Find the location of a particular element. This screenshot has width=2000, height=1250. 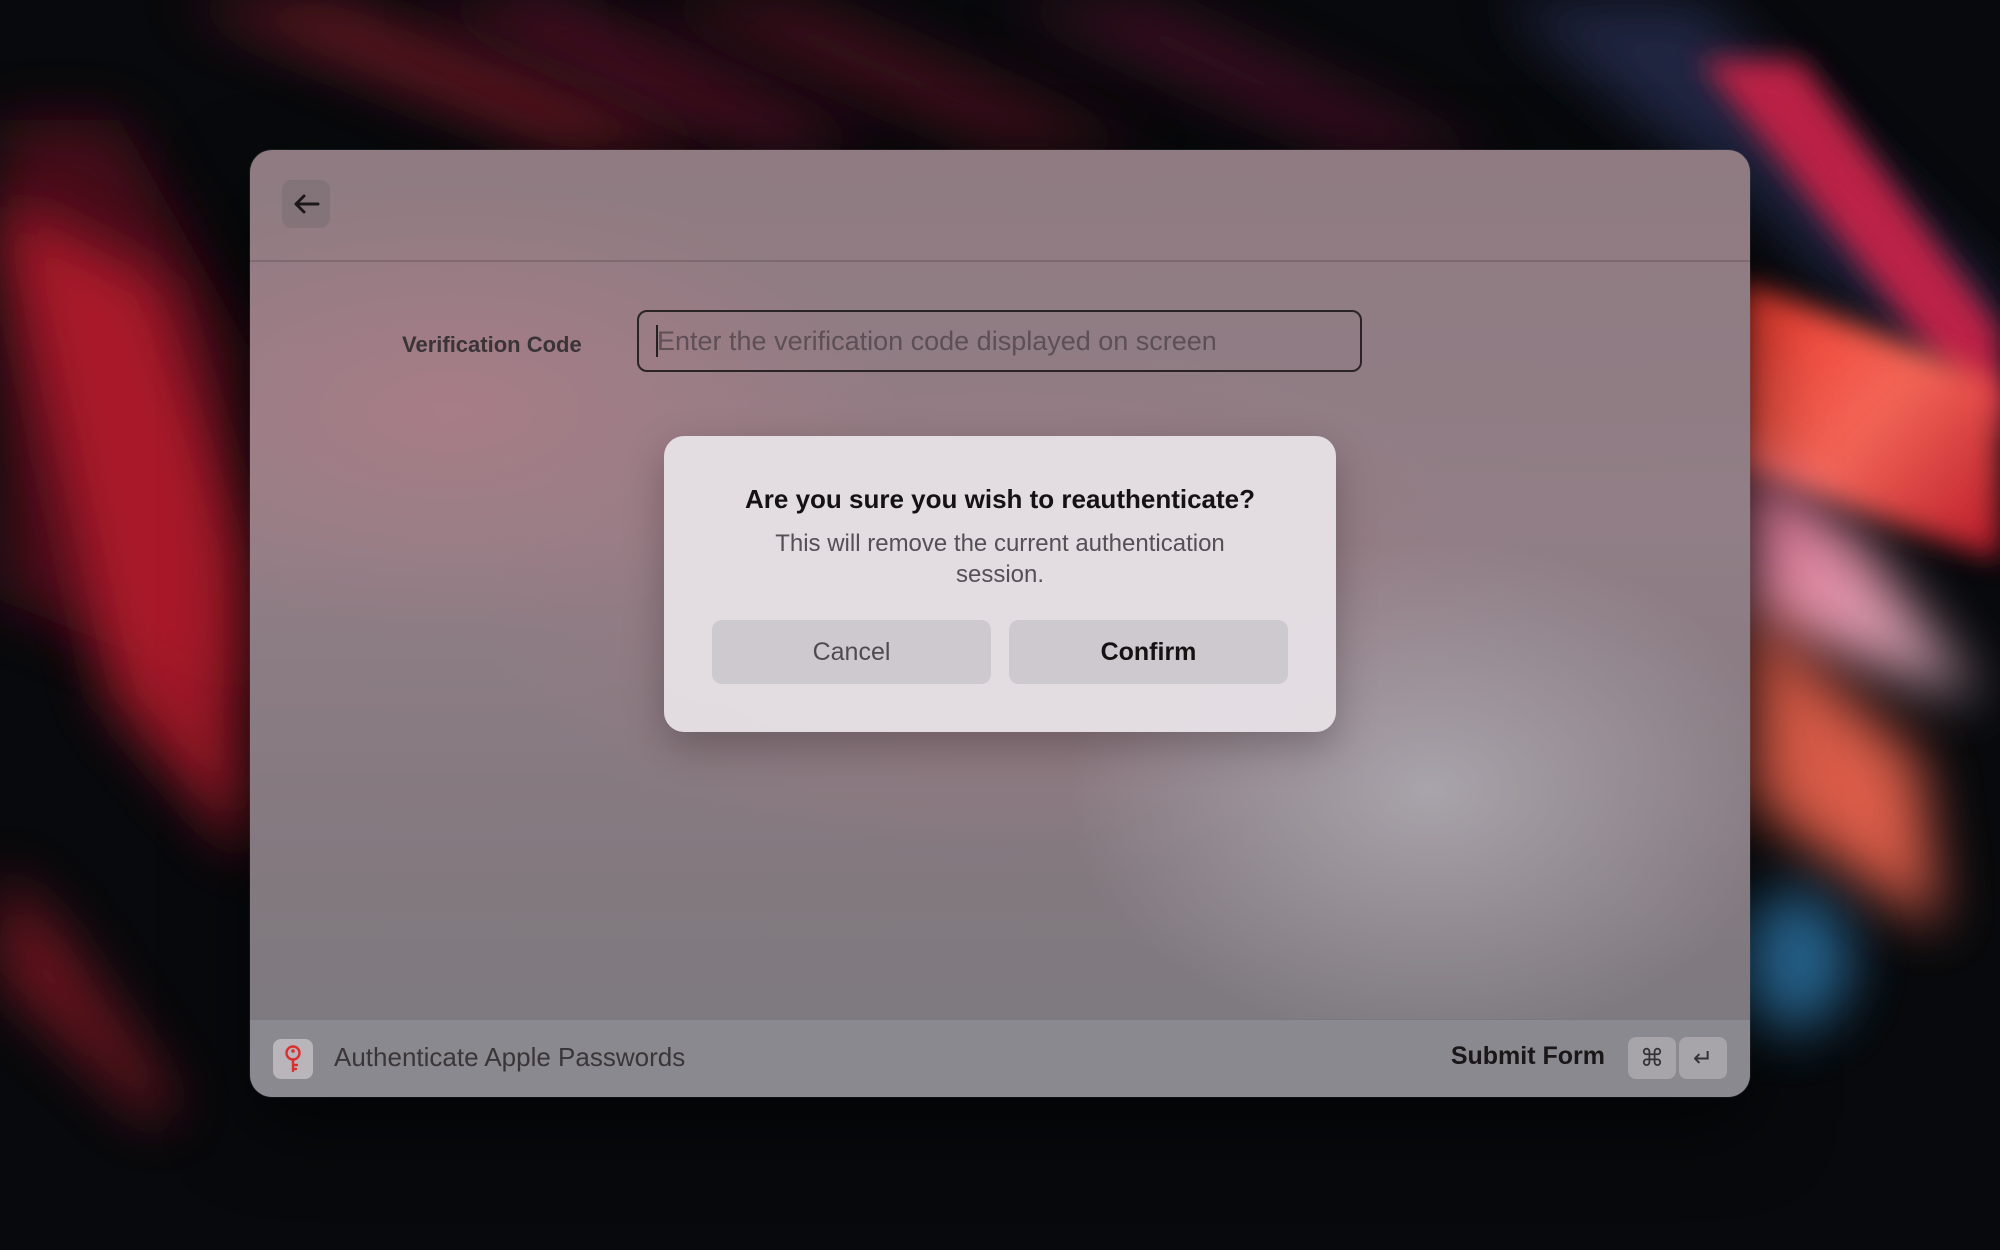

arrow-left-icon is located at coordinates (307, 204).